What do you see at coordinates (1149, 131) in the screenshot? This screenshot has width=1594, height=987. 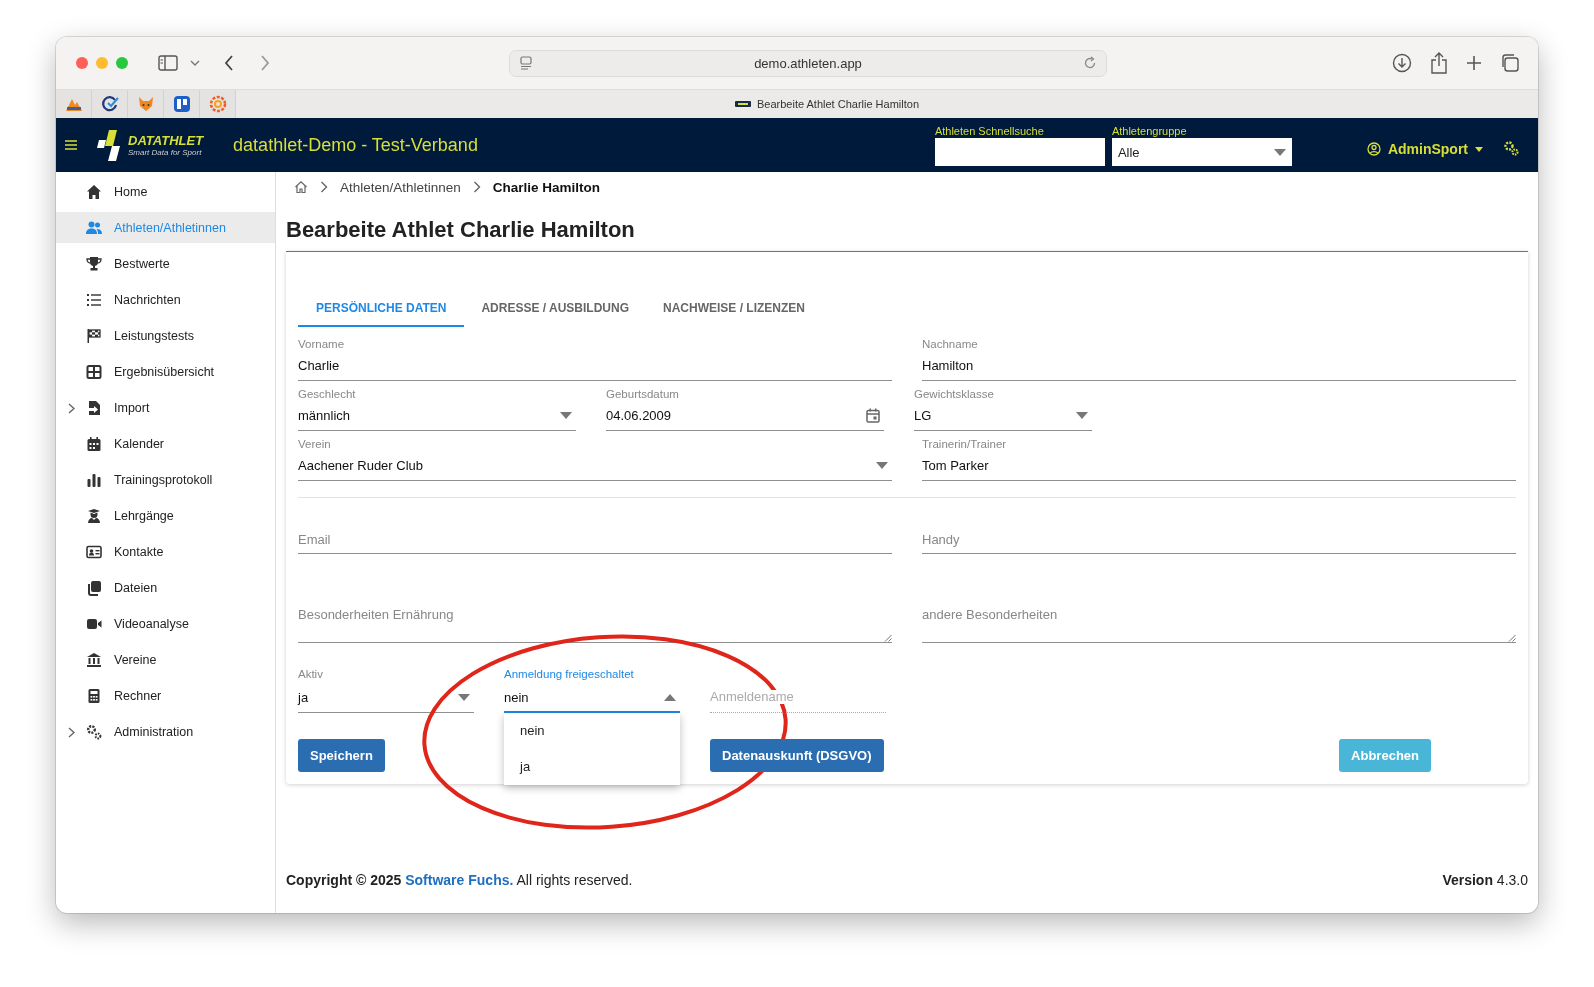 I see `field-label: Athletengruppe` at bounding box center [1149, 131].